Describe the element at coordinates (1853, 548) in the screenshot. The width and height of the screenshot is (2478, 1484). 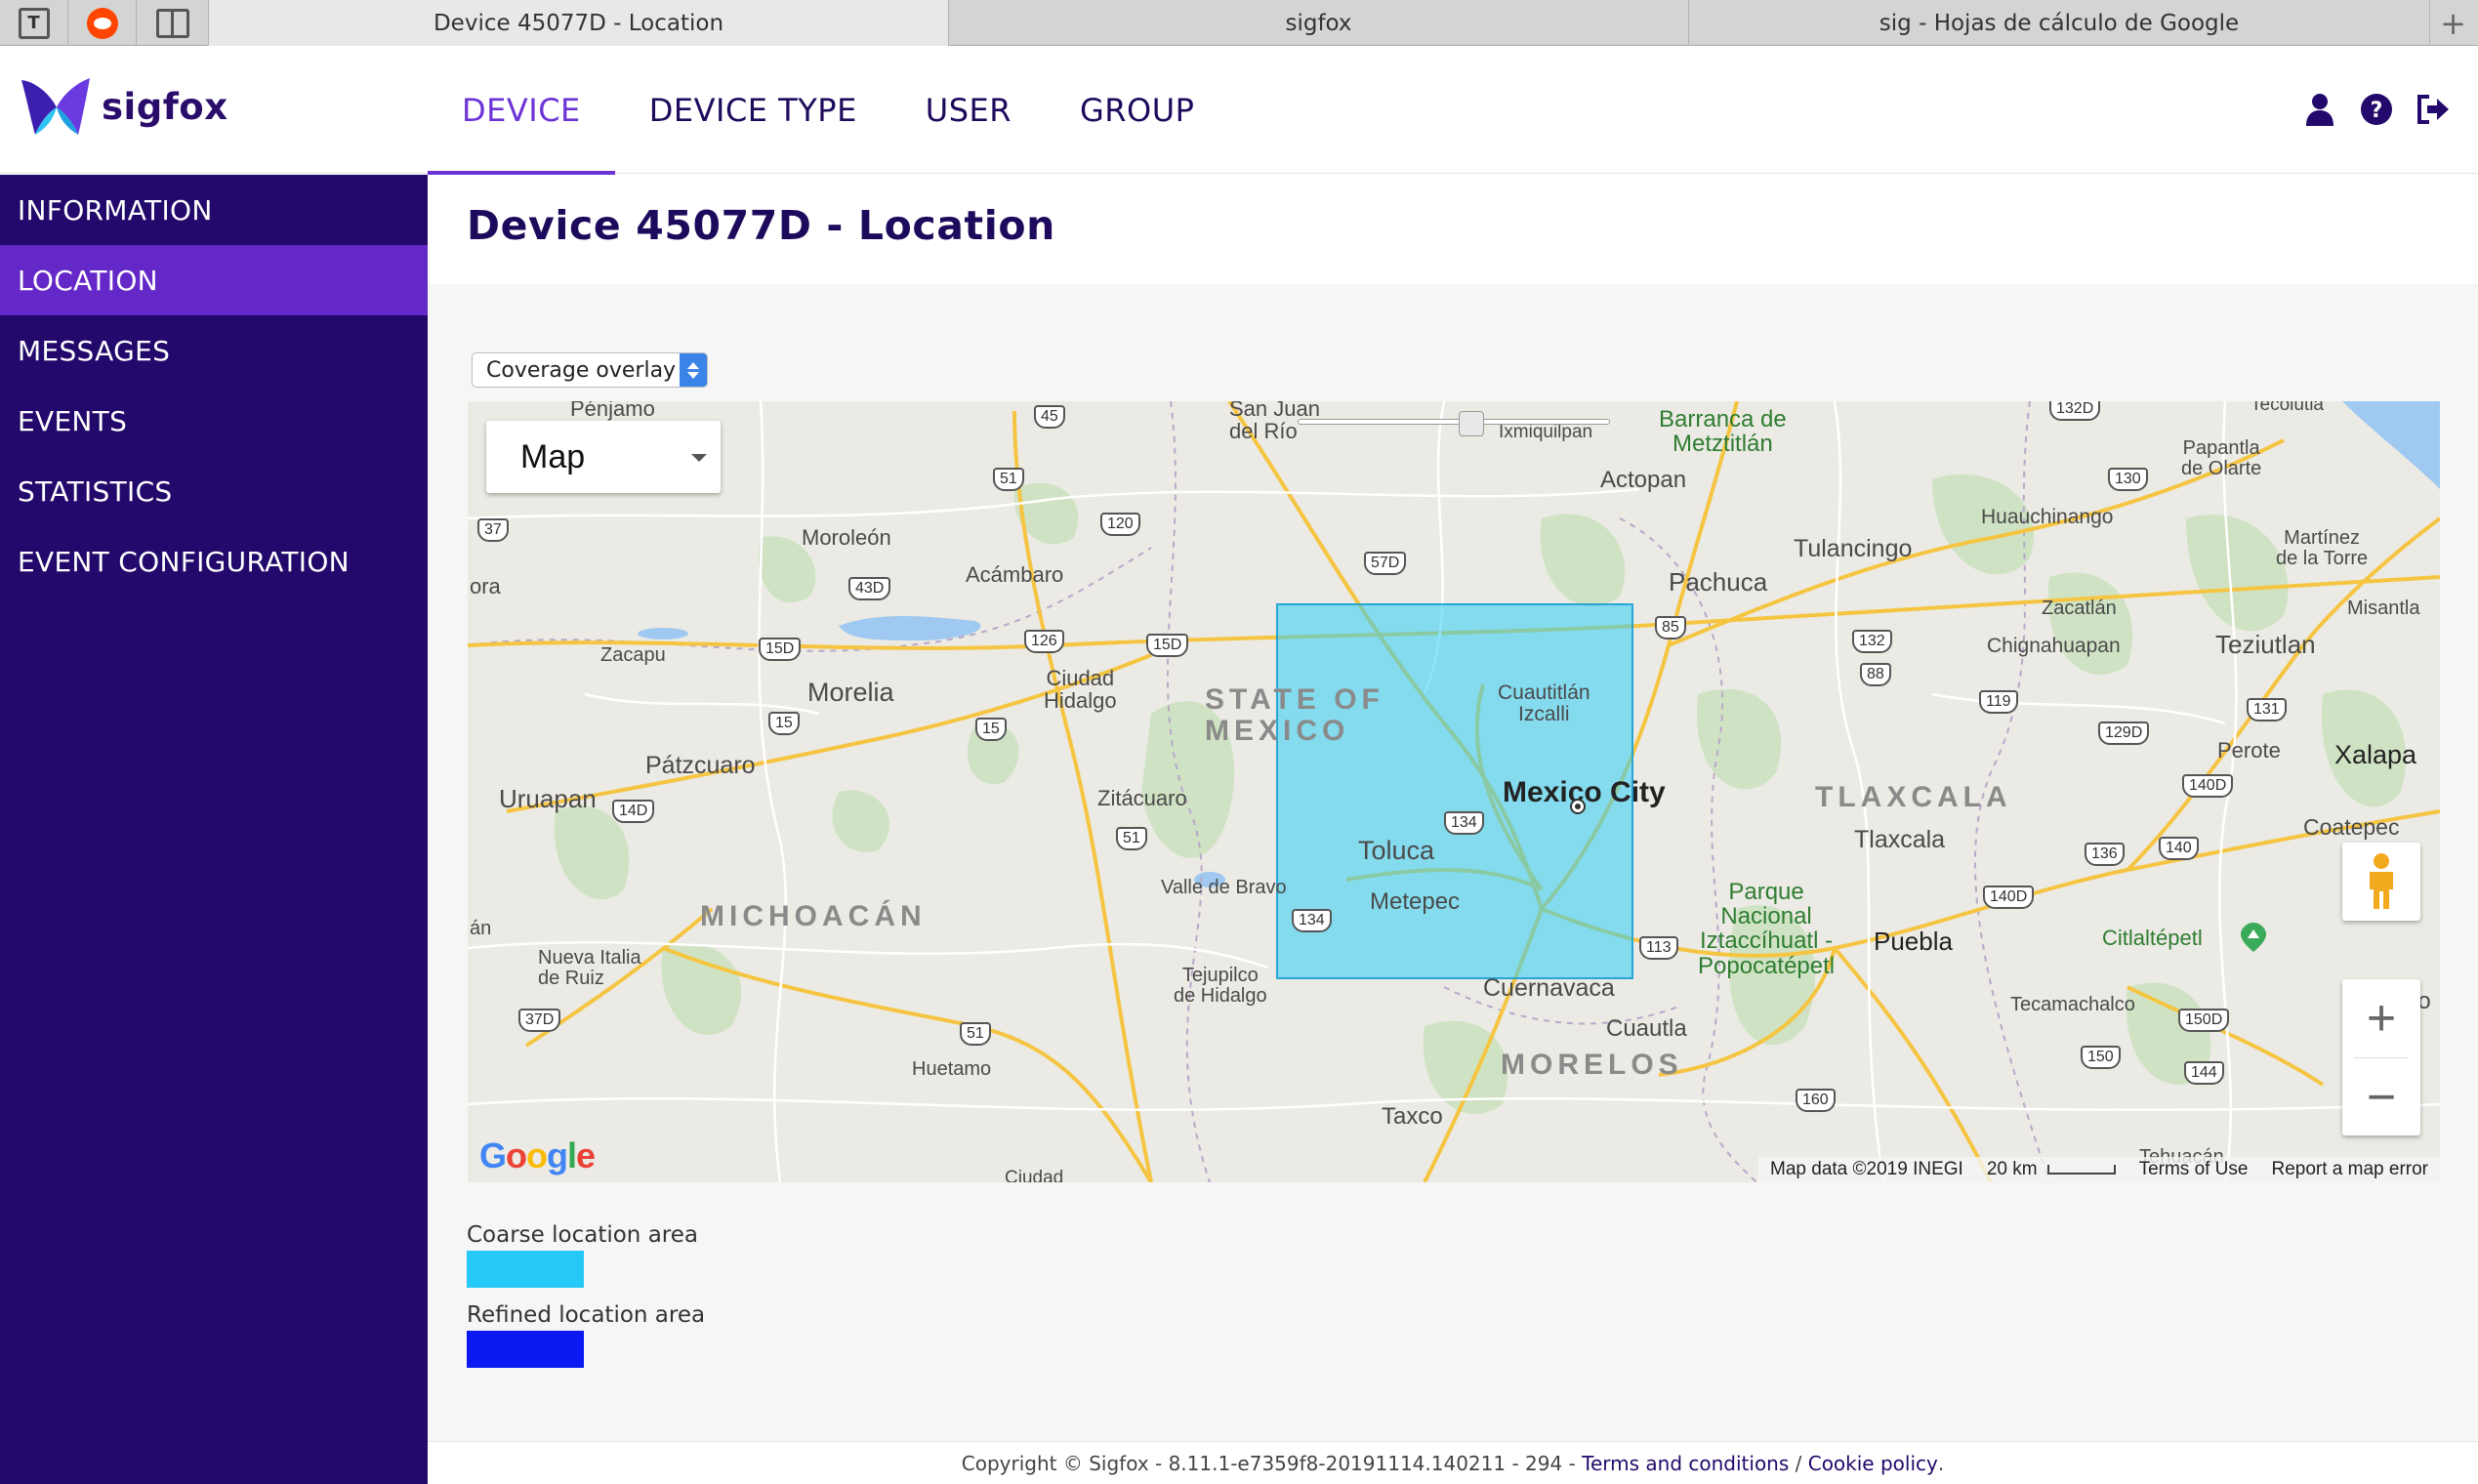
I see `map-label-tulancingo: Tulancingo` at that location.